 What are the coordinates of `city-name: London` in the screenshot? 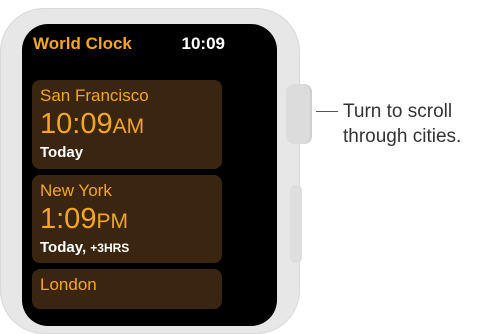 It's located at (68, 284).